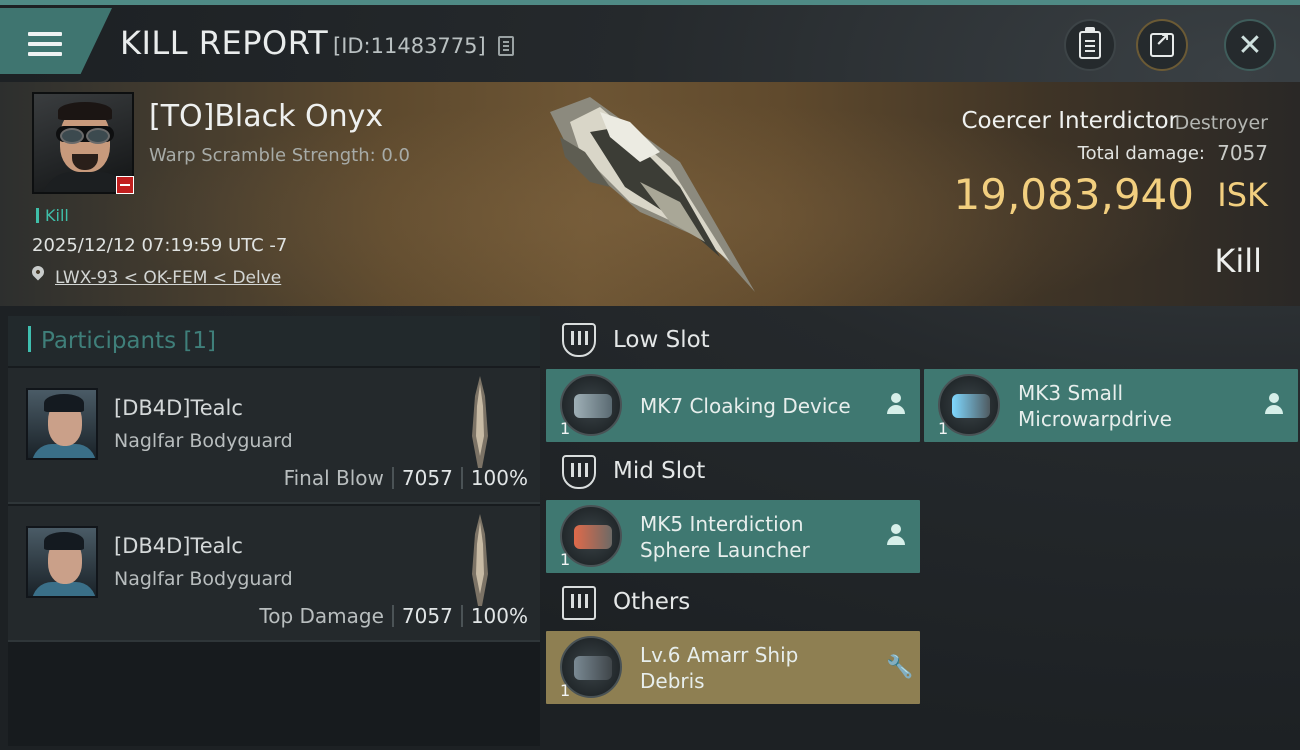  What do you see at coordinates (579, 340) in the screenshot?
I see `low-slot-icon` at bounding box center [579, 340].